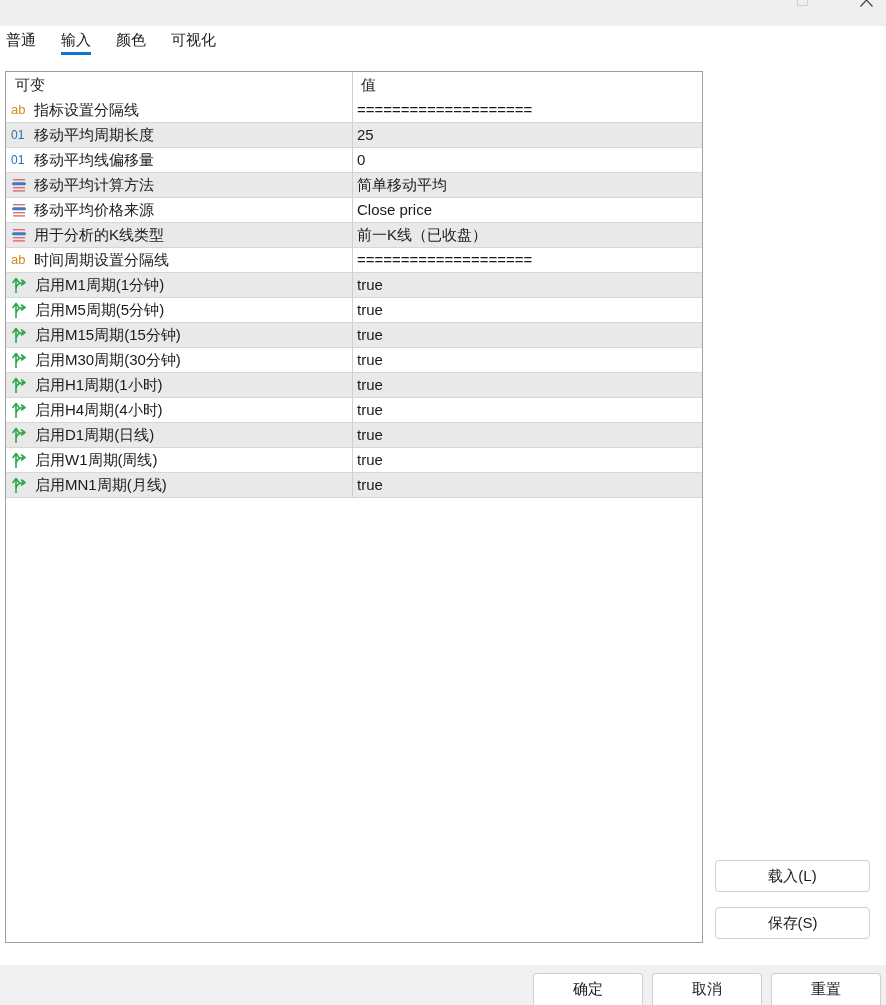 This screenshot has height=1005, width=886. I want to click on table-row: 移动平均价格来源 Close price, so click(354, 210).